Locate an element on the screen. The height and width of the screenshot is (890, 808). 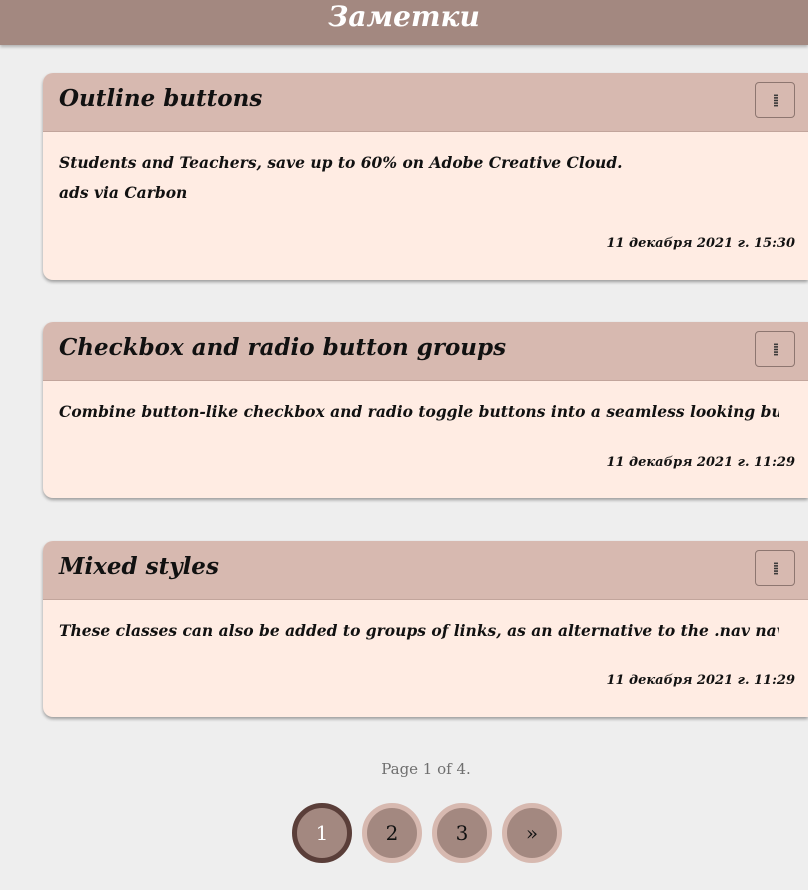
next-page-button: » is located at coordinates (532, 833).